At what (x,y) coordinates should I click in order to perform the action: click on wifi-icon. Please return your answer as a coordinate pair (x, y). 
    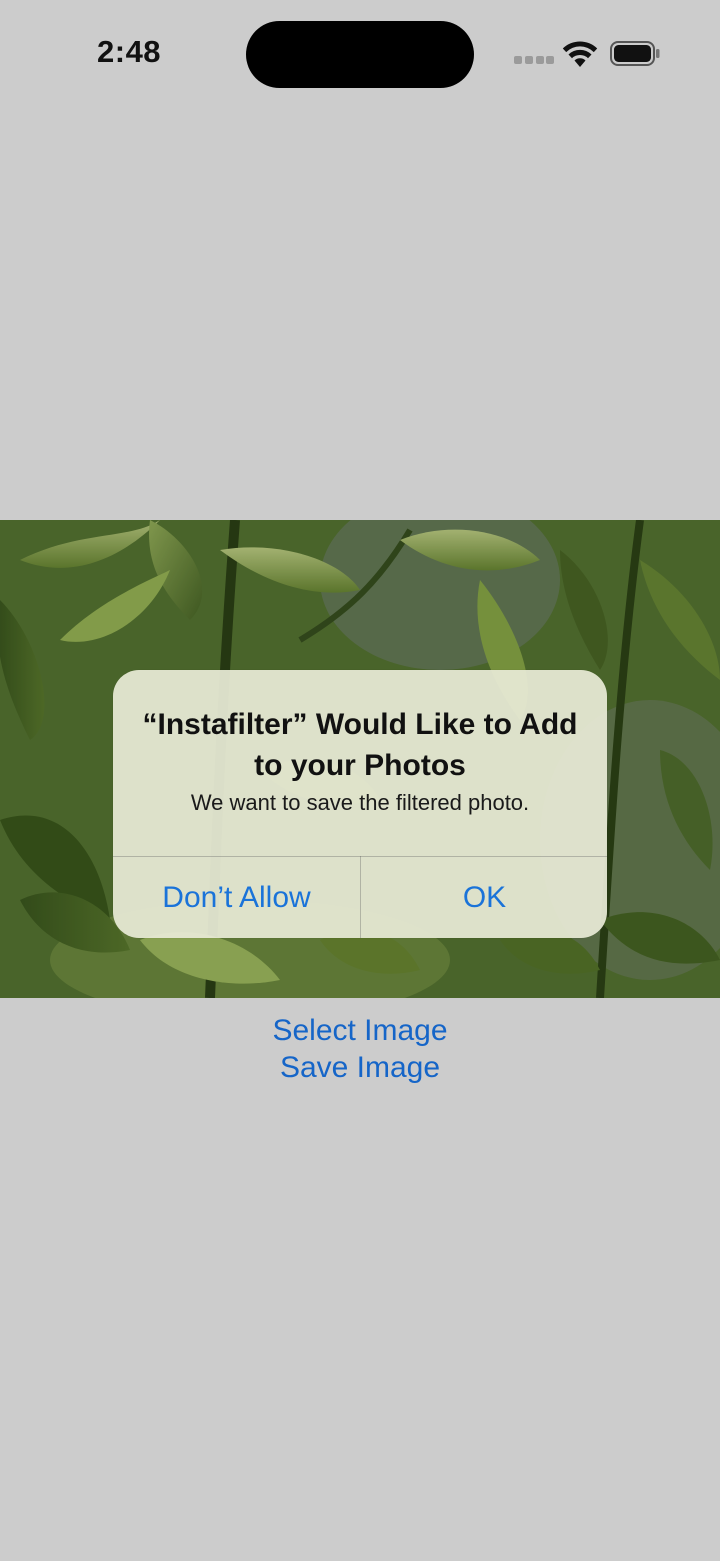
    Looking at the image, I should click on (580, 54).